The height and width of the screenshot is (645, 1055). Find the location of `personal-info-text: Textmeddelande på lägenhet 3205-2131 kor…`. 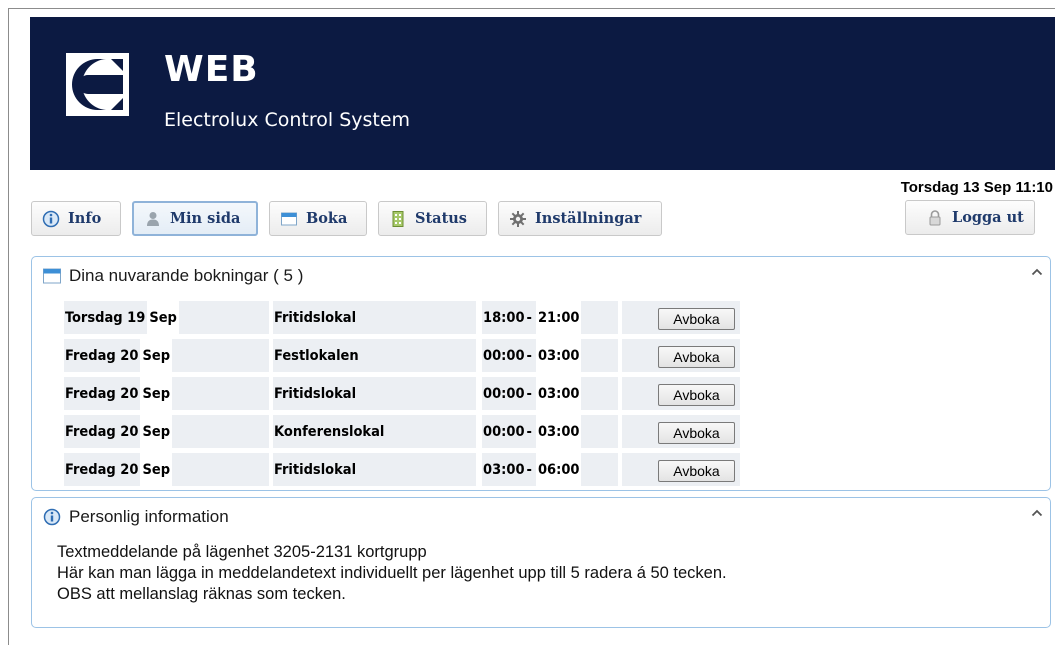

personal-info-text: Textmeddelande på lägenhet 3205-2131 kor… is located at coordinates (392, 573).